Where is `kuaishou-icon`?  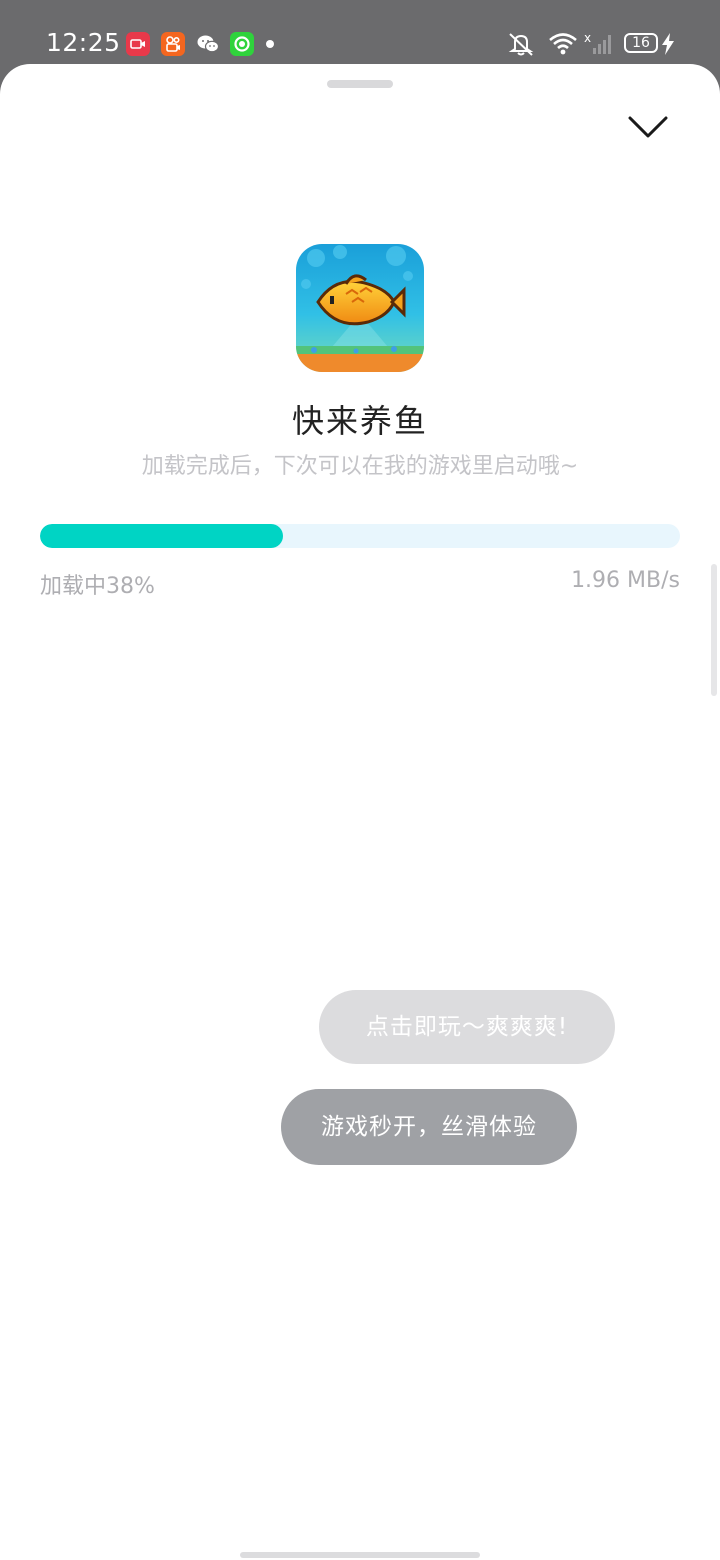 kuaishou-icon is located at coordinates (173, 44).